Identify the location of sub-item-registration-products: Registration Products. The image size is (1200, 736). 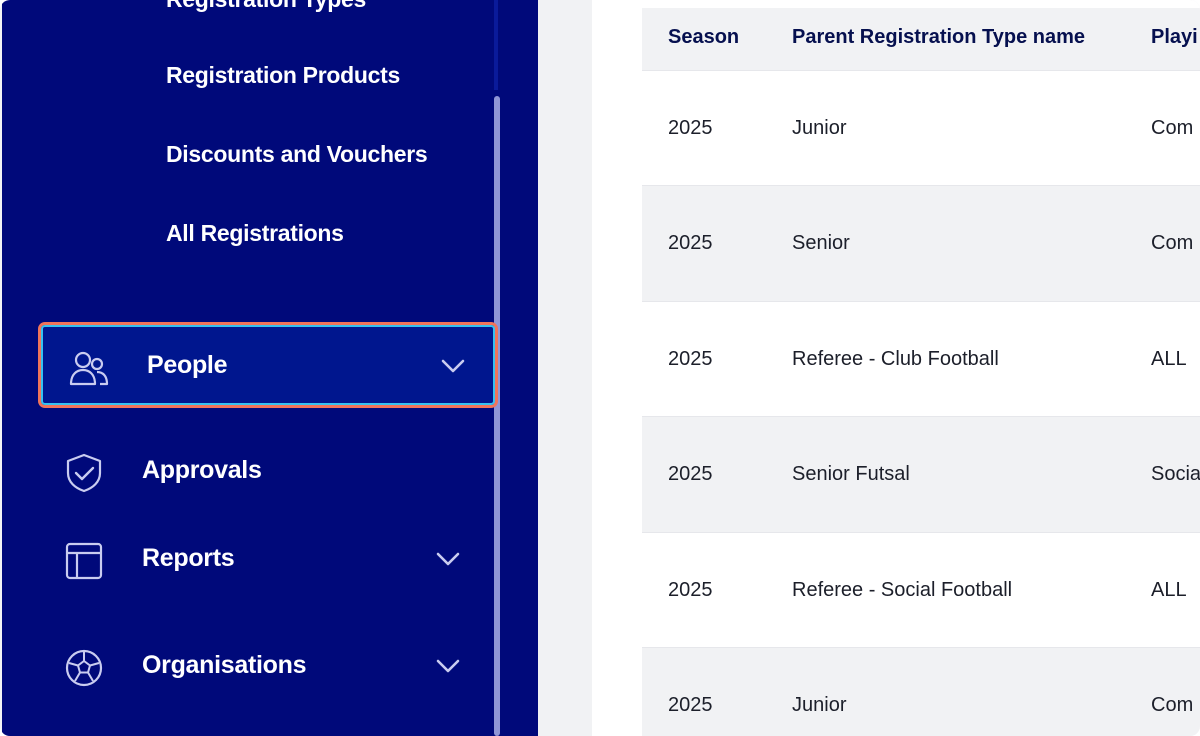
(283, 75).